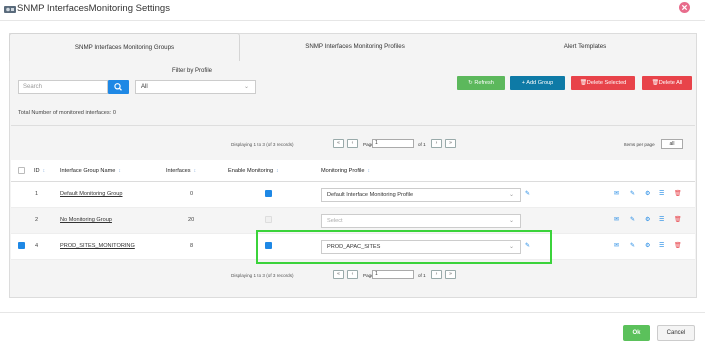  I want to click on window-title: SNMP InterfacesMonitoring Settings, so click(93, 8).